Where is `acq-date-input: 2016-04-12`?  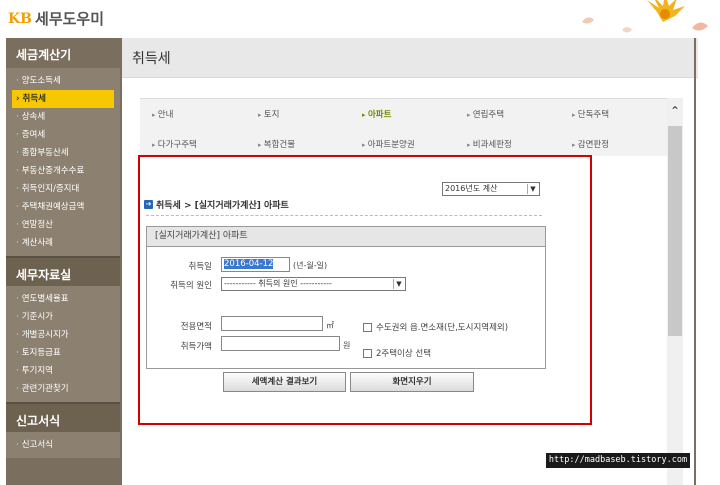
acq-date-input: 2016-04-12 is located at coordinates (255, 264).